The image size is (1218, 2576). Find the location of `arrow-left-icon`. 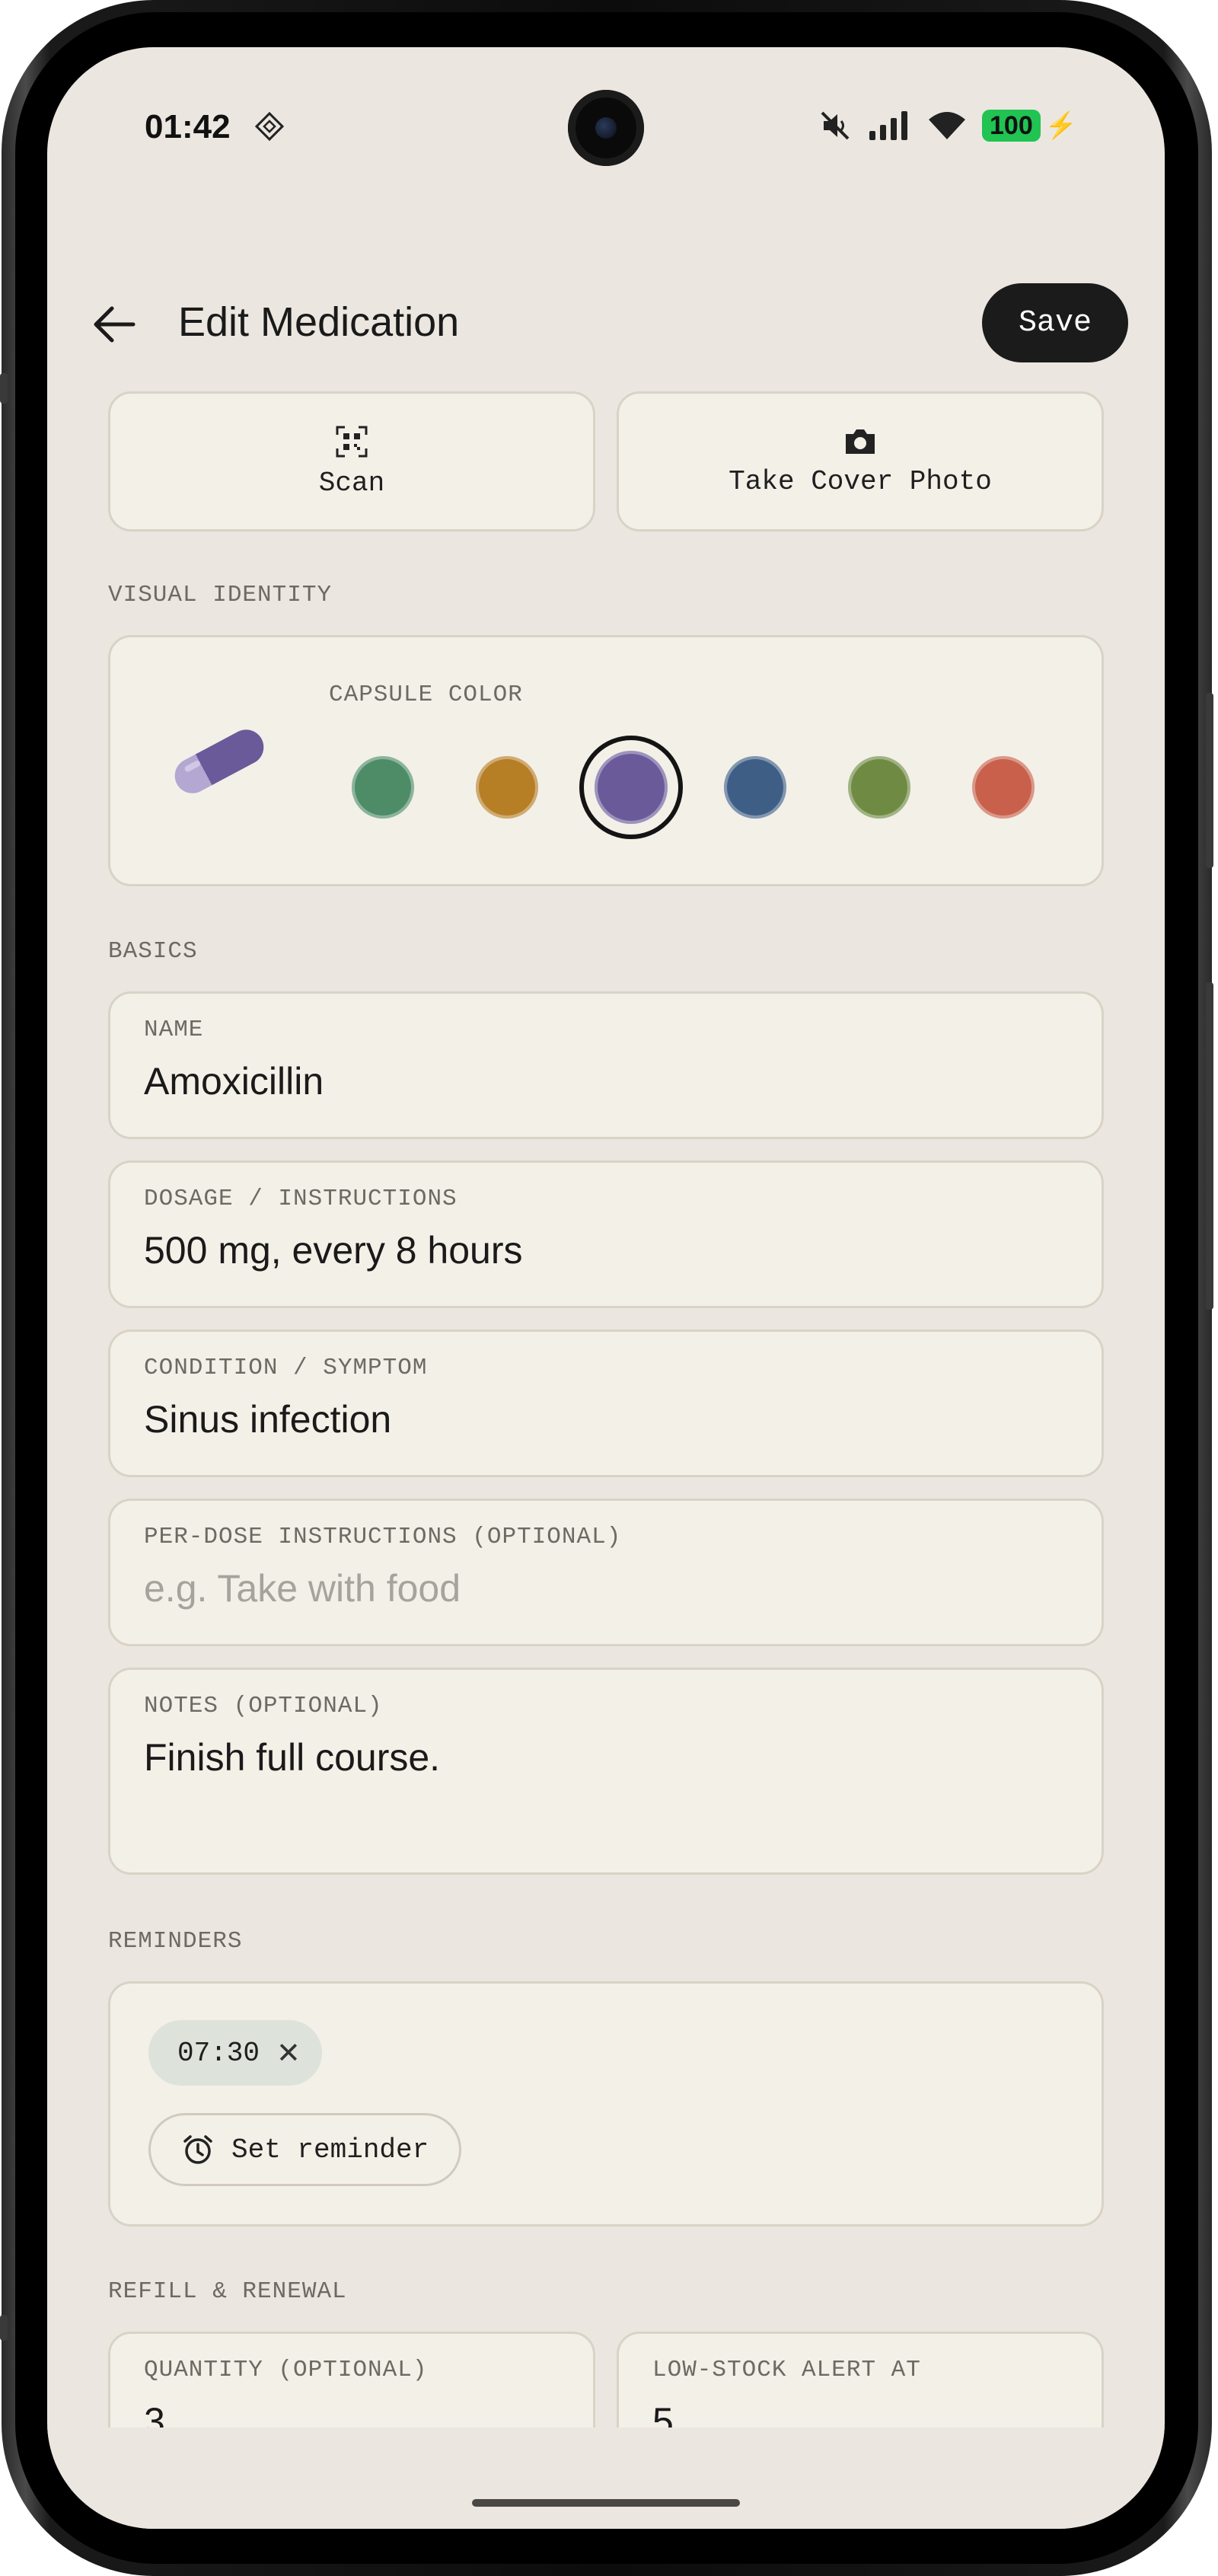

arrow-left-icon is located at coordinates (115, 324).